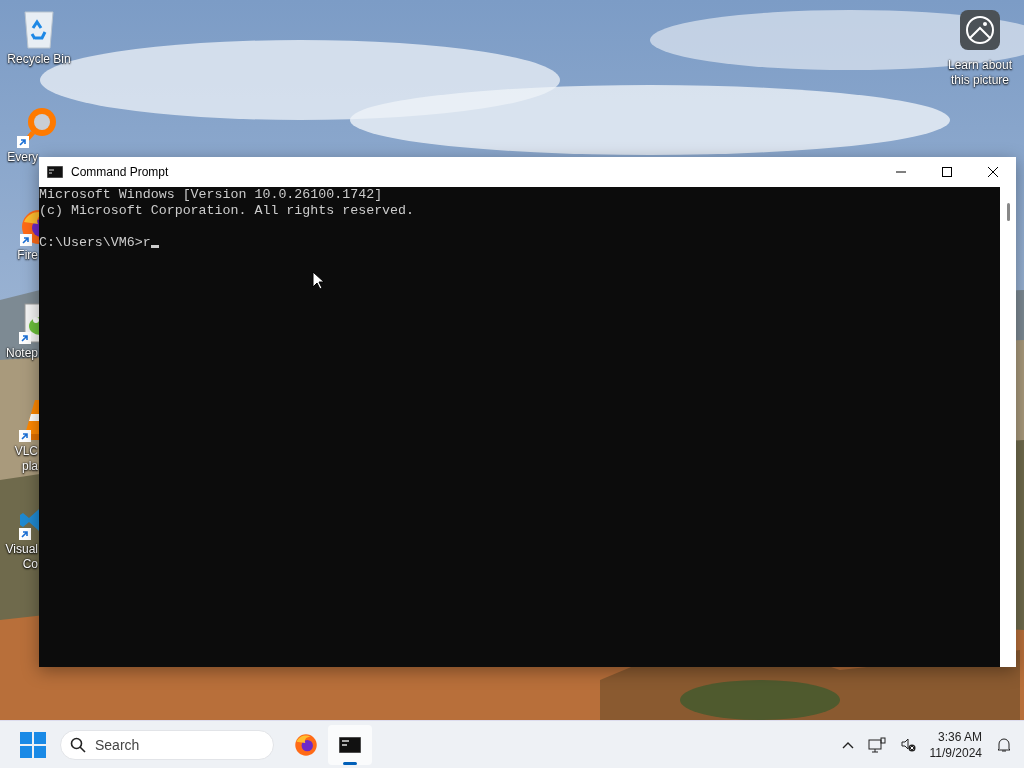 The width and height of the screenshot is (1024, 768). What do you see at coordinates (154, 246) in the screenshot?
I see `text-cursor` at bounding box center [154, 246].